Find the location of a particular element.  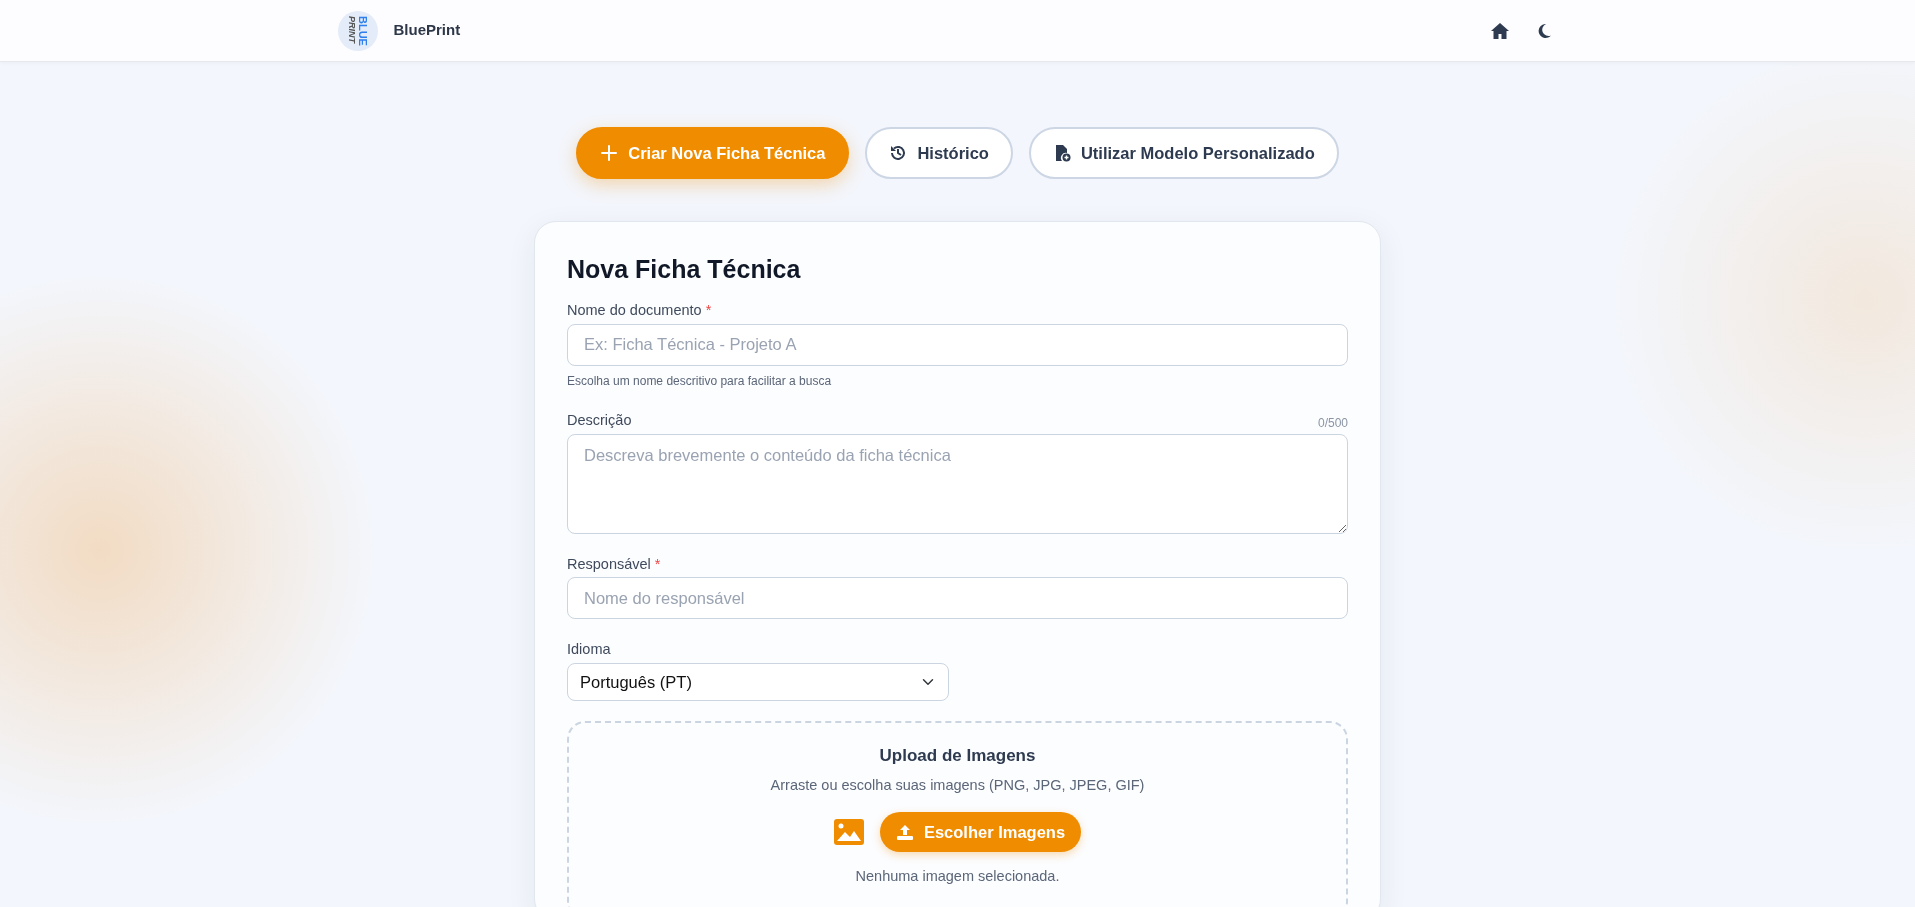

home-icon is located at coordinates (1499, 30).